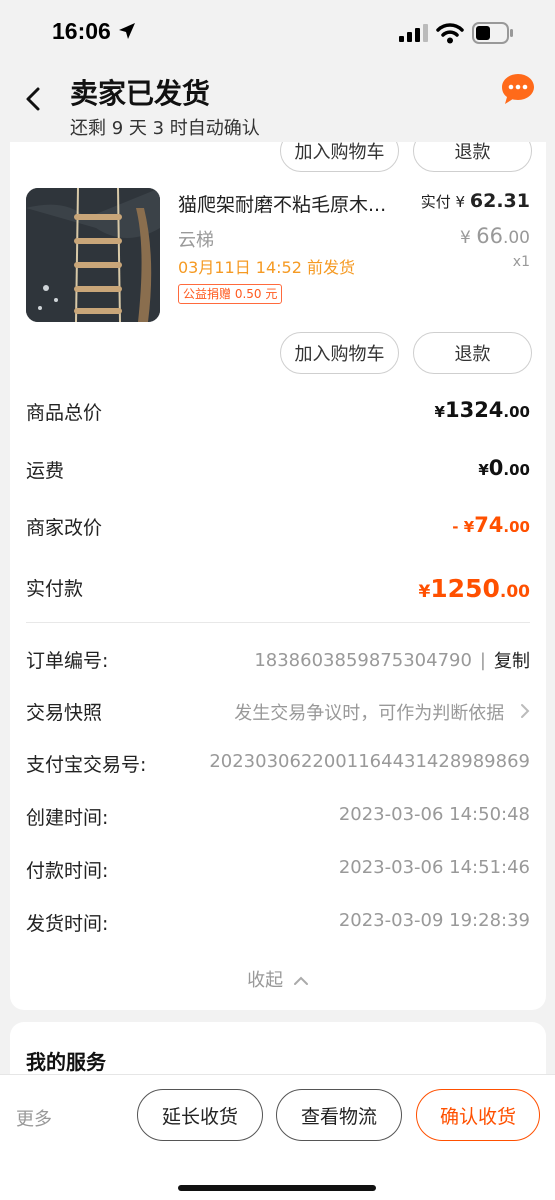 The height and width of the screenshot is (1200, 555). I want to click on chevron-up-icon, so click(300, 980).